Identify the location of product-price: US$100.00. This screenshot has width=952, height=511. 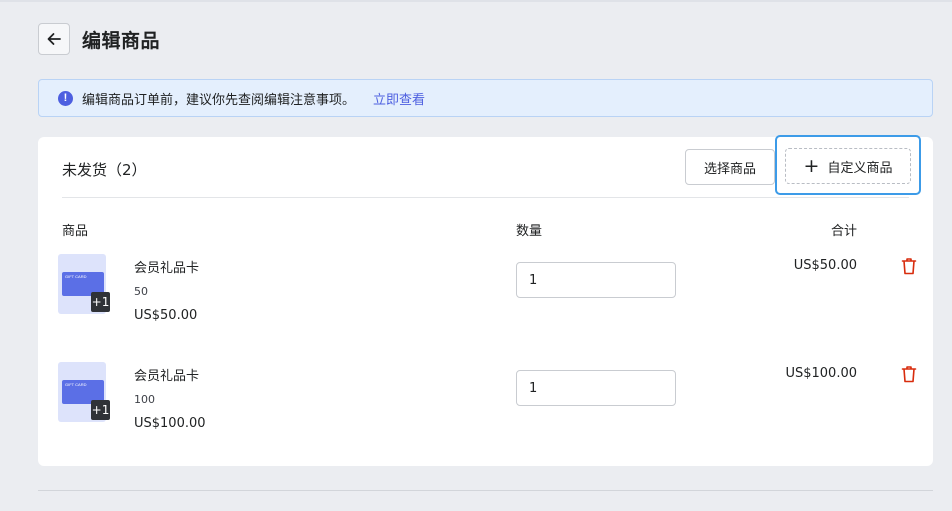
(170, 423).